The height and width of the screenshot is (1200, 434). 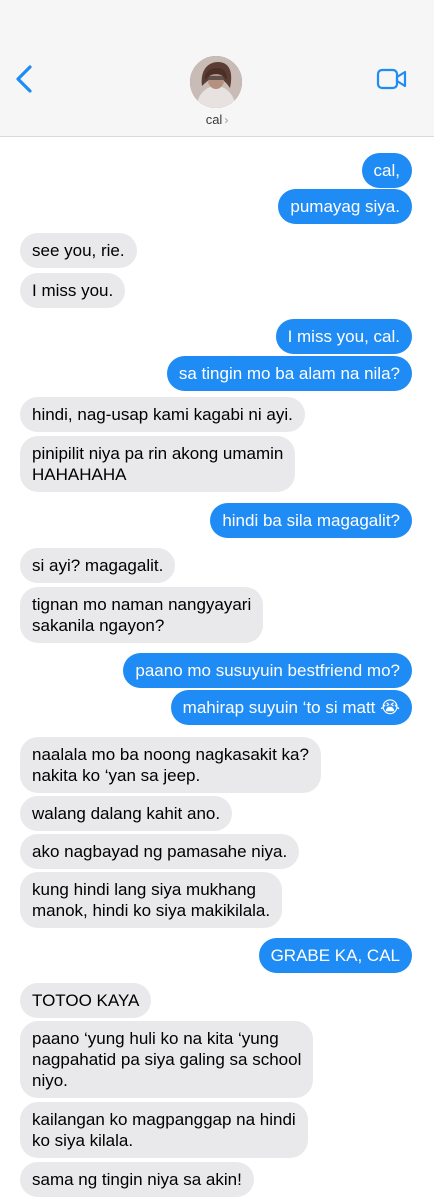 What do you see at coordinates (126, 813) in the screenshot?
I see `message-bubble-incoming: walang dalang kahit ano.` at bounding box center [126, 813].